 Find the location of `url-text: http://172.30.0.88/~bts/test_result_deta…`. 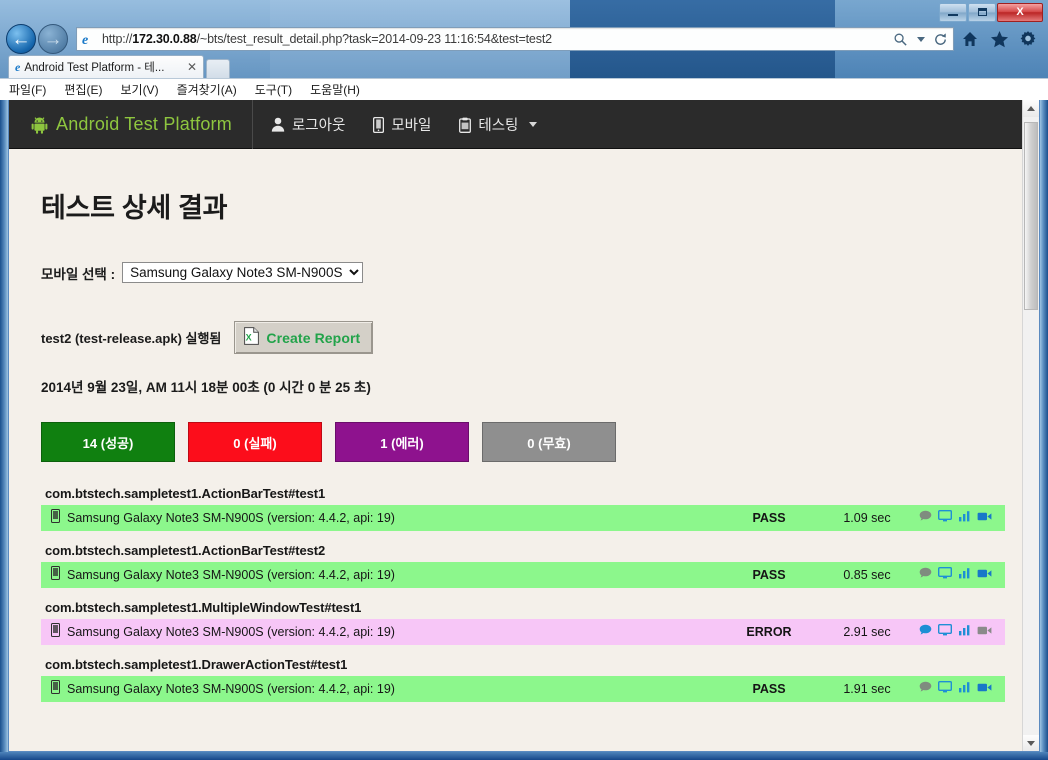

url-text: http://172.30.0.88/~bts/test_result_deta… is located at coordinates (327, 39).